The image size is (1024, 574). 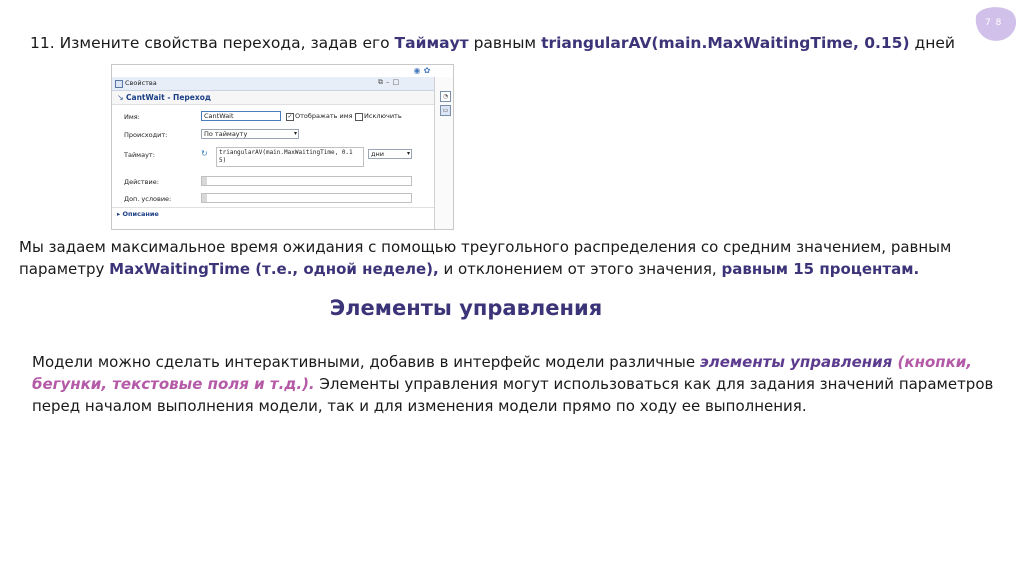 I want to click on paren-open: (, so click(x=898, y=362).